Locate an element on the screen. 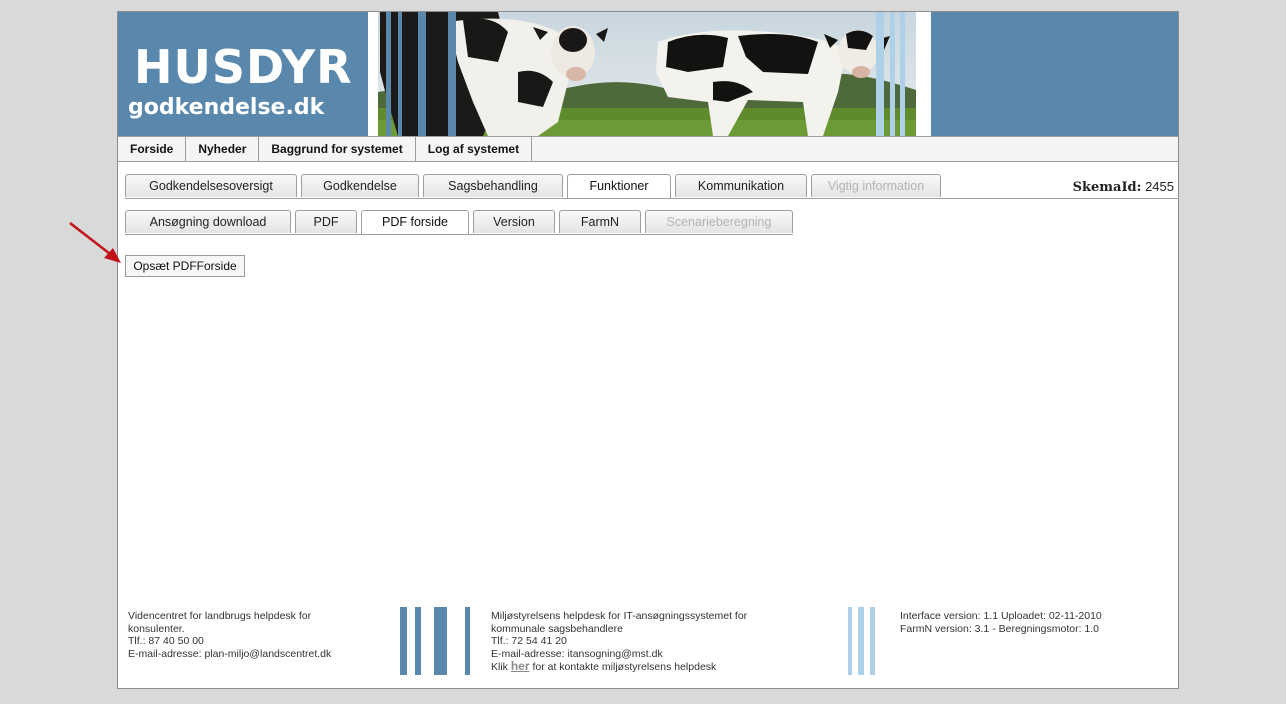  tab-pdf-forside: PDF forside is located at coordinates (415, 222).